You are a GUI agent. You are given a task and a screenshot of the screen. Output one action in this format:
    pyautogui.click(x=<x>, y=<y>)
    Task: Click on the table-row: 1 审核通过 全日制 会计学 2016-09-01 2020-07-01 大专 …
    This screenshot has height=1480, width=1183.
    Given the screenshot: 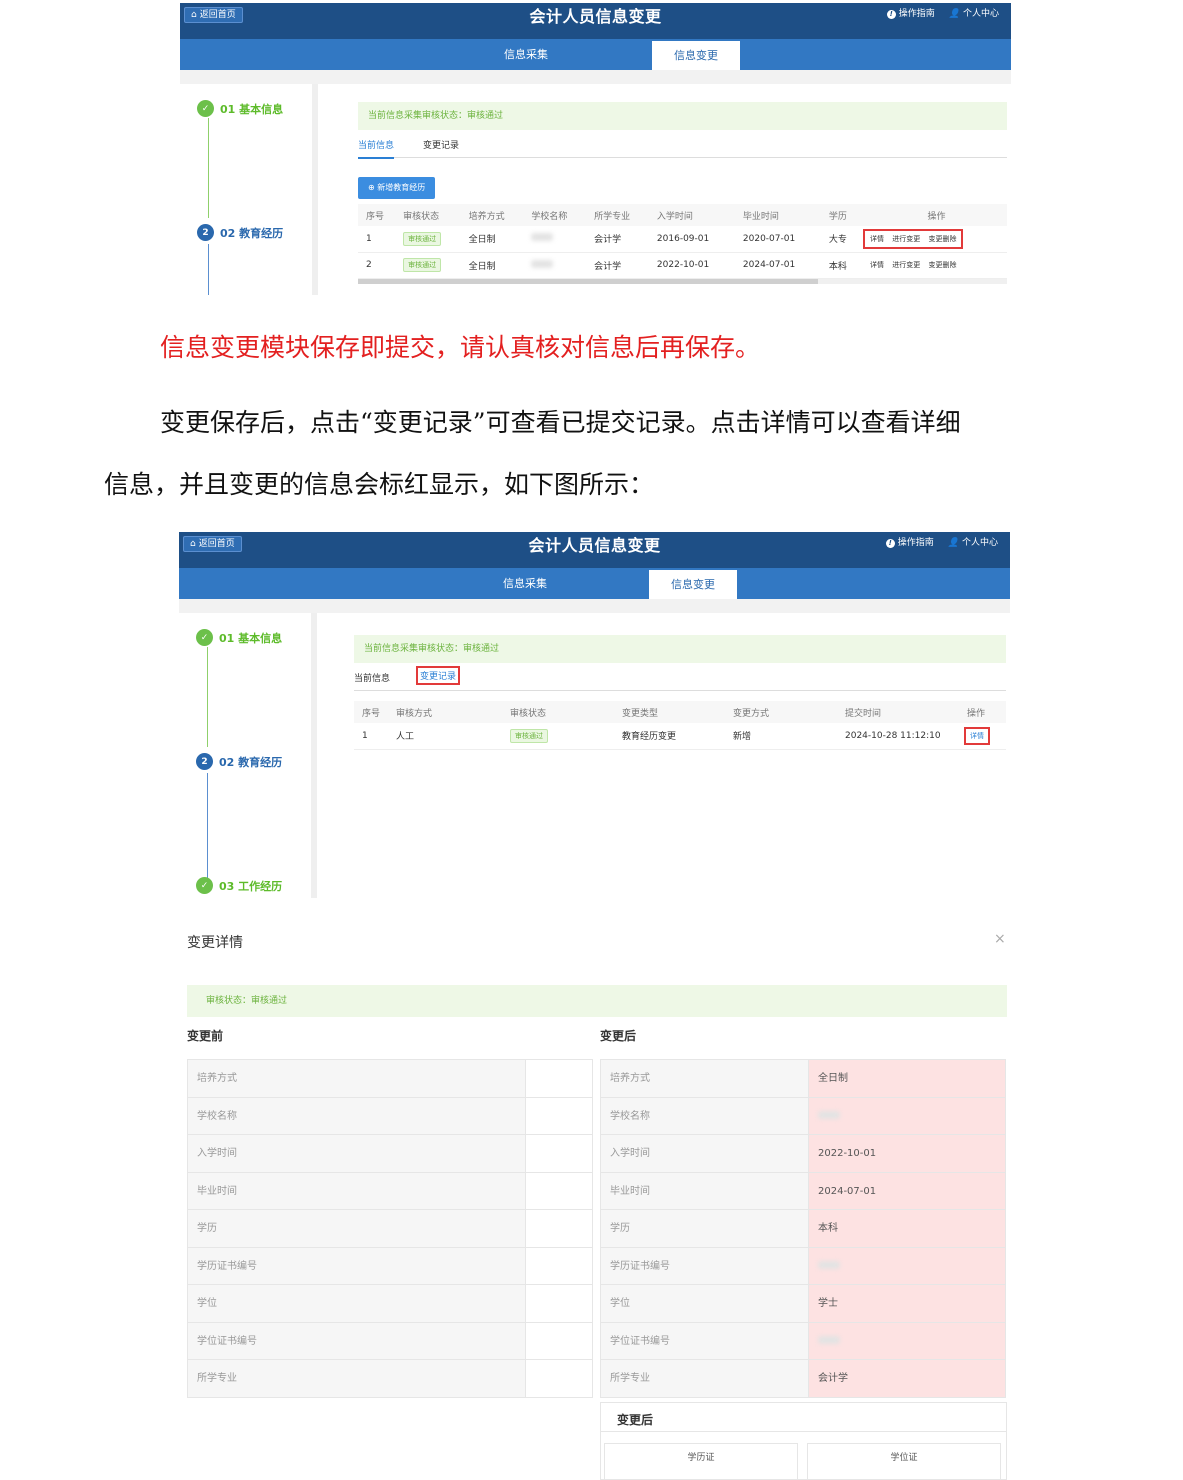 What is the action you would take?
    pyautogui.click(x=682, y=239)
    